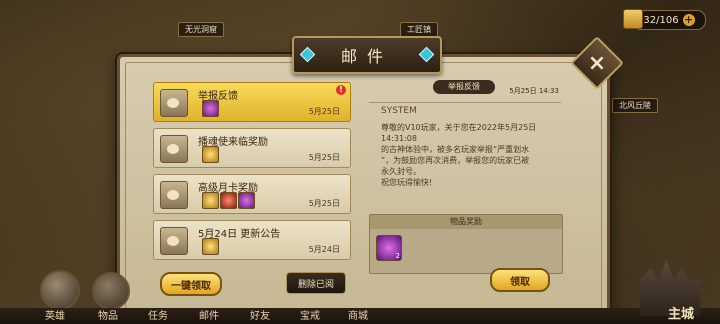 The width and height of the screenshot is (720, 324). What do you see at coordinates (399, 111) in the screenshot?
I see `detail-sender: SYSTEM` at bounding box center [399, 111].